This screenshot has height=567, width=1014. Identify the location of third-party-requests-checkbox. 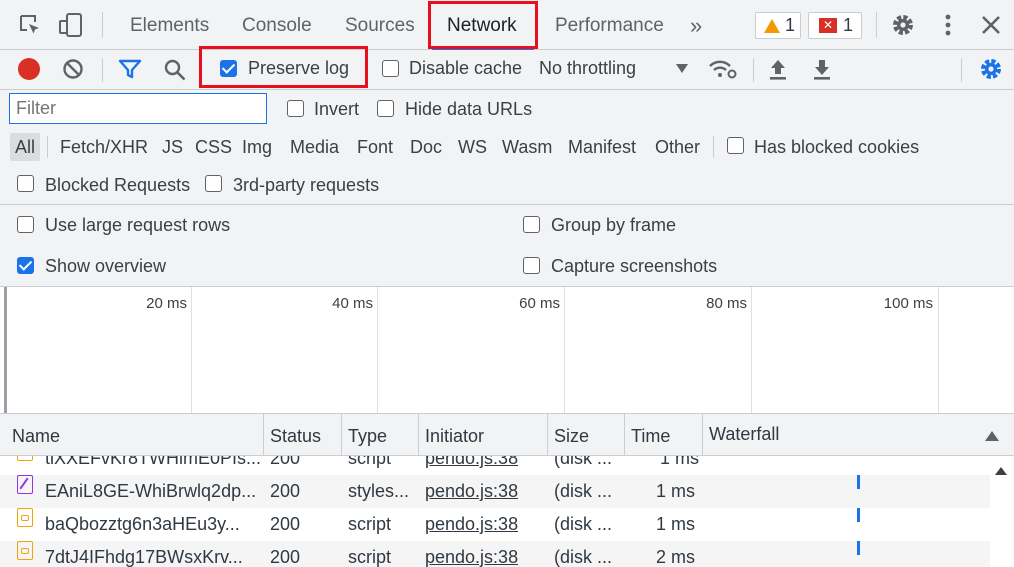
(213, 183).